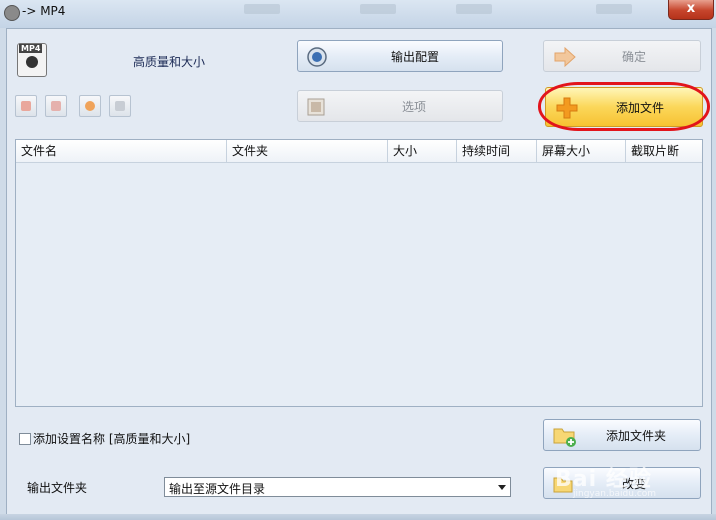 The height and width of the screenshot is (520, 716). Describe the element at coordinates (497, 151) in the screenshot. I see `column-header-duration: 持续时间` at that location.